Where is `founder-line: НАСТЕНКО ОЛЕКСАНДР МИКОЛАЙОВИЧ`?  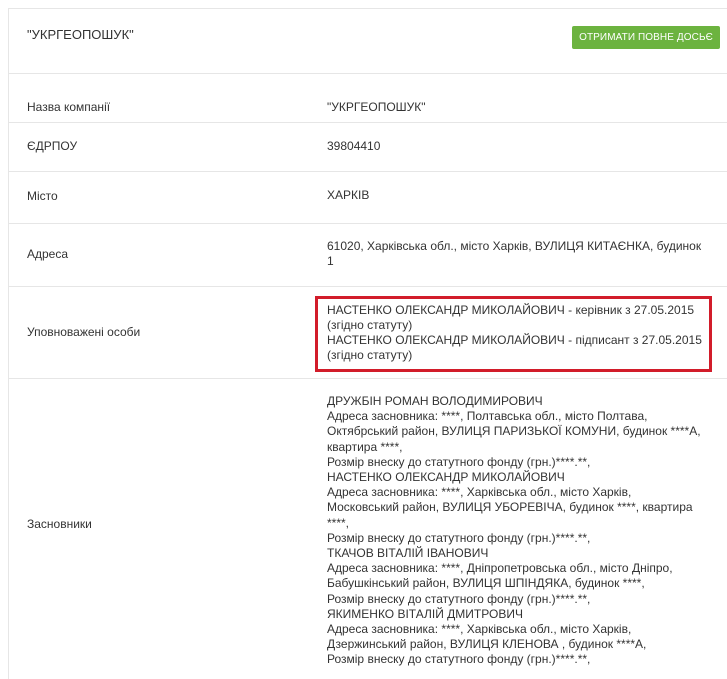 founder-line: НАСТЕНКО ОЛЕКСАНДР МИКОЛАЙОВИЧ is located at coordinates (446, 477).